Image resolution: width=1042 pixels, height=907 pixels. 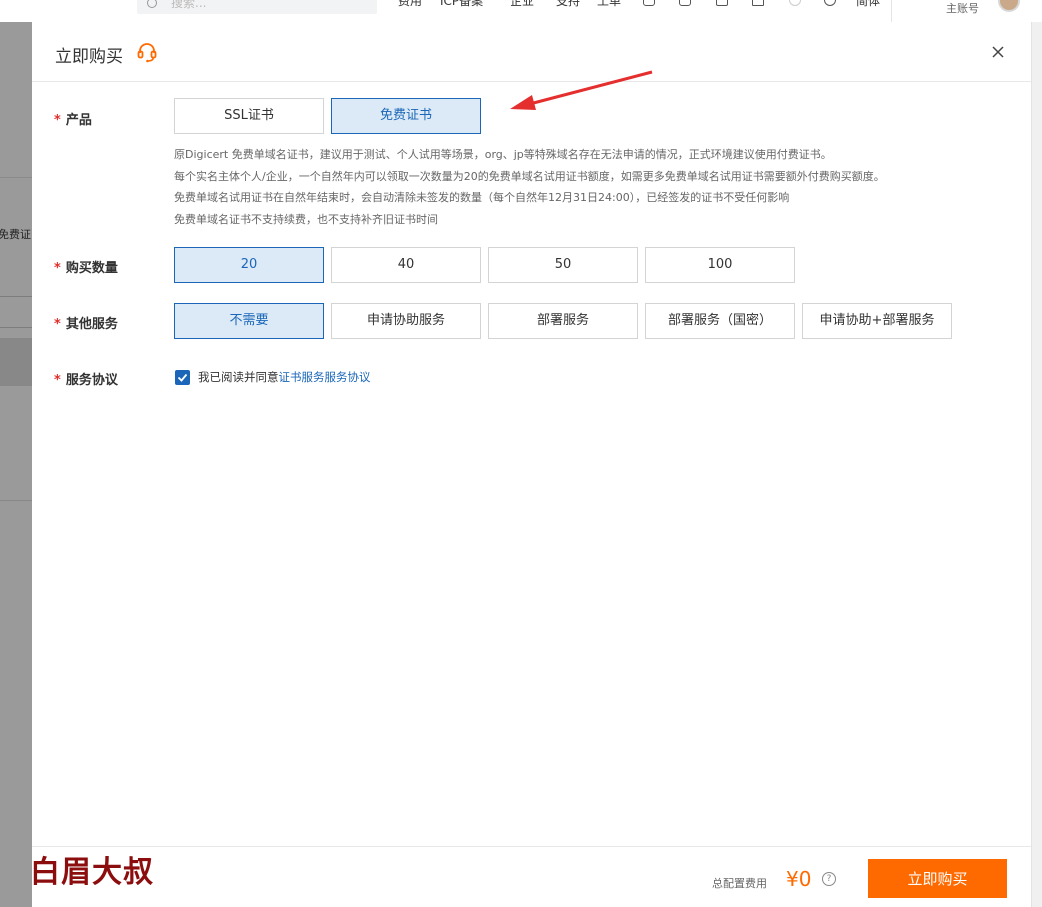 I want to click on quantity-option-20: 20, so click(x=249, y=265).